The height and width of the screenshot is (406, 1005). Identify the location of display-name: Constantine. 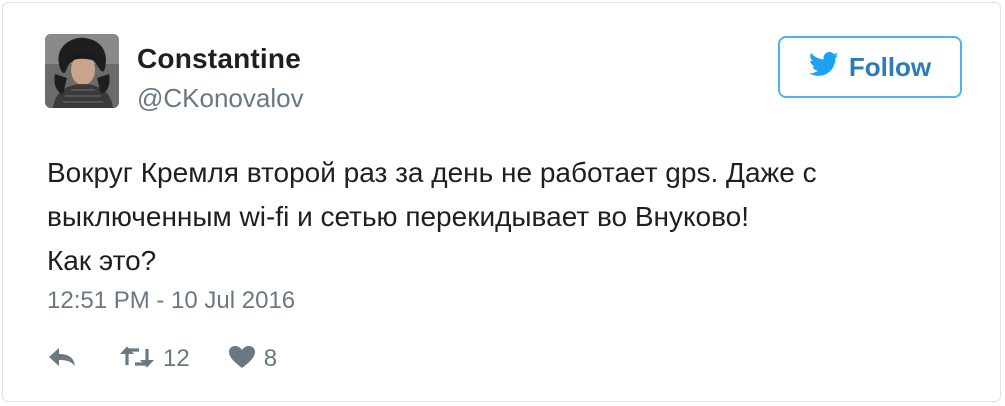
(219, 59).